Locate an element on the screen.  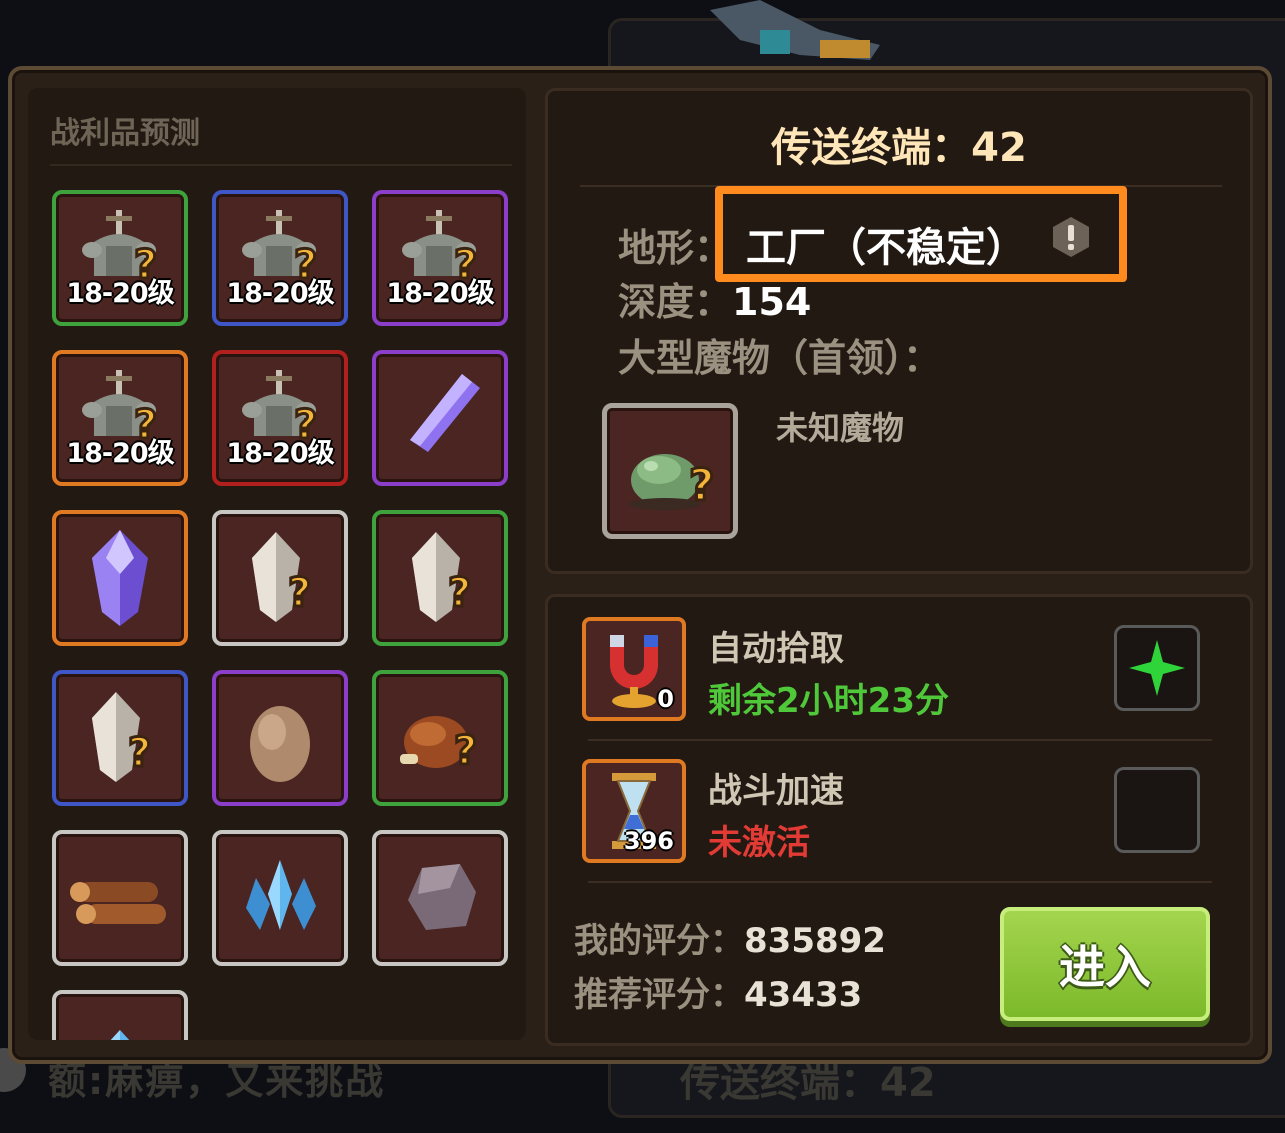
battle-speed-buff: 396 is located at coordinates (634, 811).